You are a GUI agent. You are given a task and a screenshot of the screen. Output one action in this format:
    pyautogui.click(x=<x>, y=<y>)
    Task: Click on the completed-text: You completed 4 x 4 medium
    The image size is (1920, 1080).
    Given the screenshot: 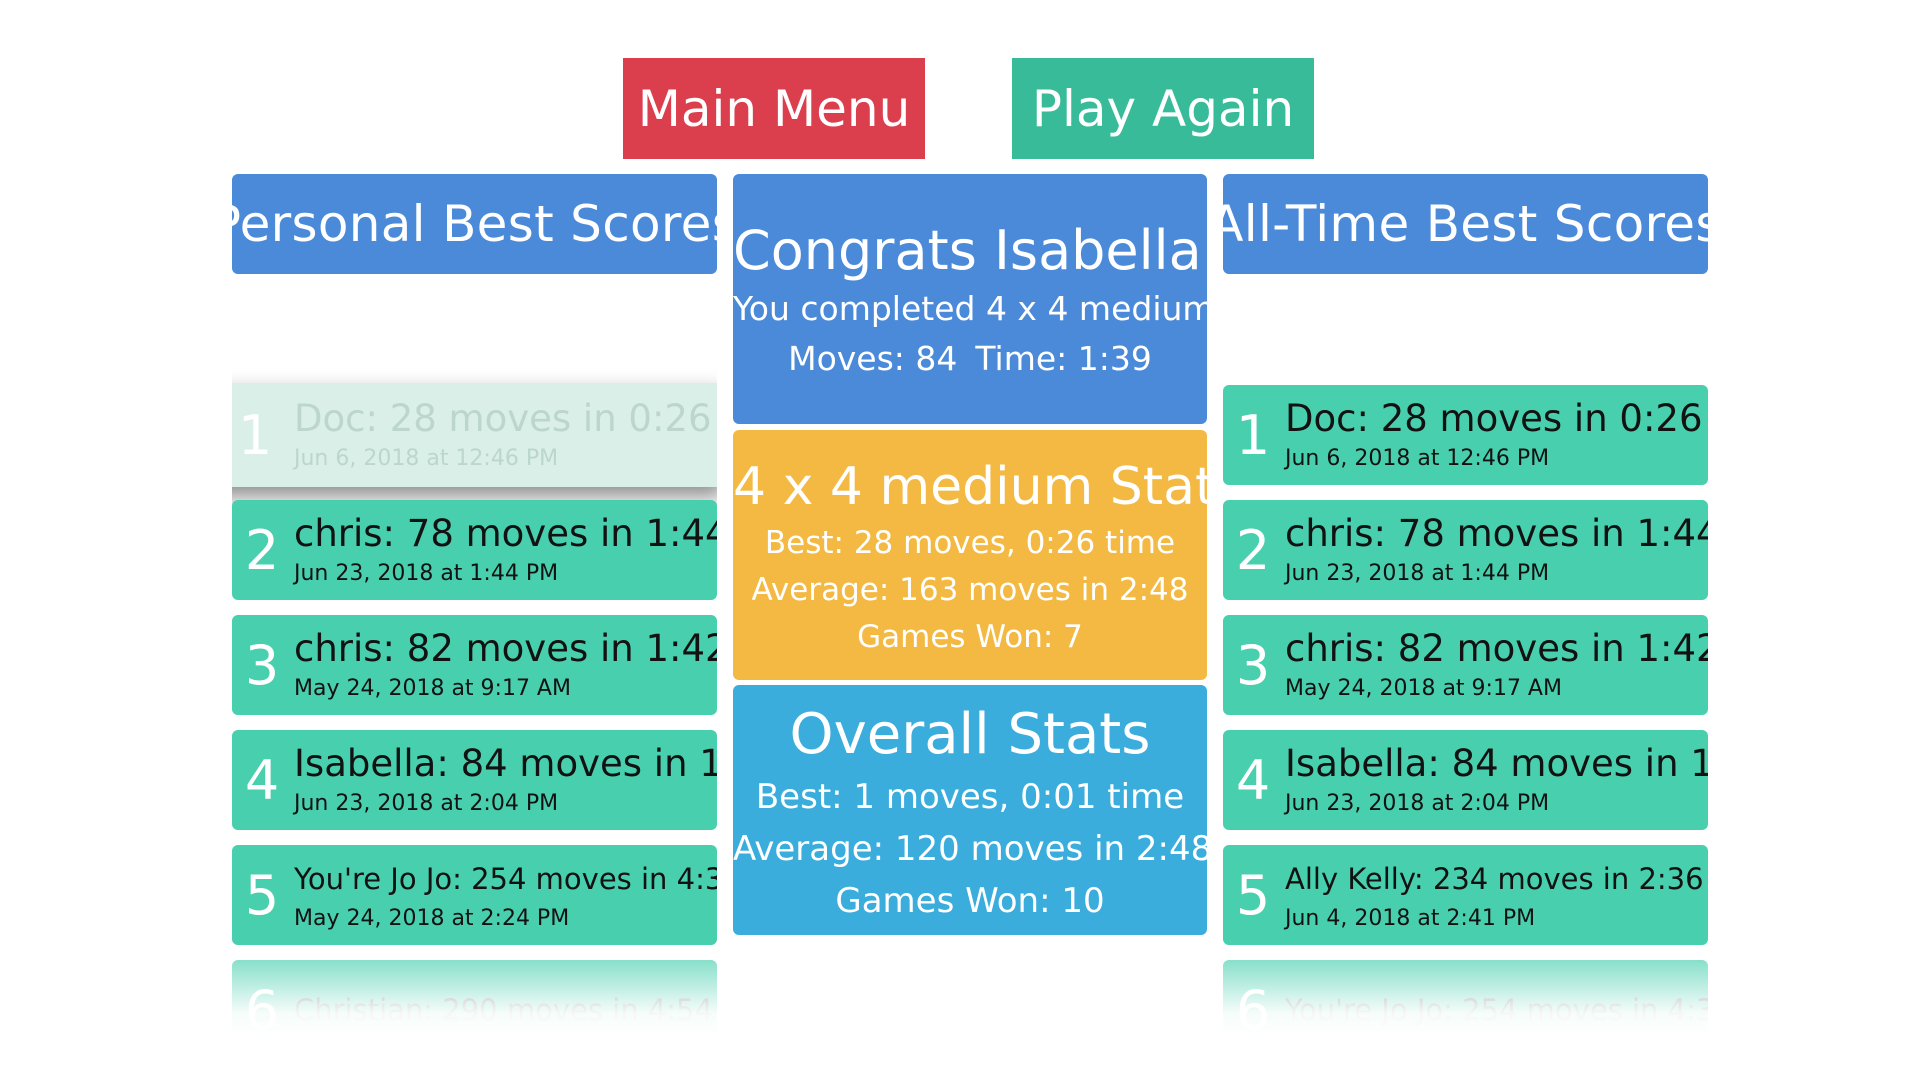 What is the action you would take?
    pyautogui.click(x=974, y=308)
    